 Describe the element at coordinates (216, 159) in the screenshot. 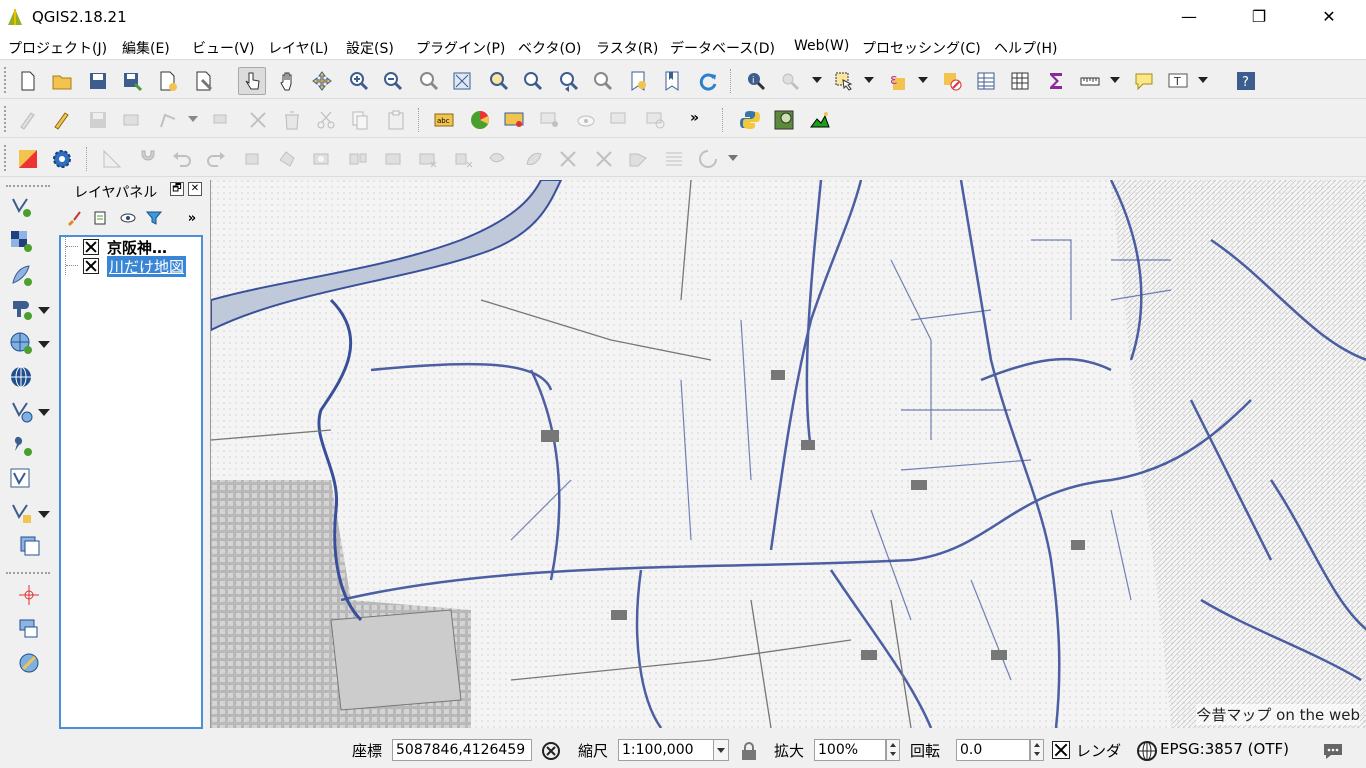

I see `redo-button` at that location.